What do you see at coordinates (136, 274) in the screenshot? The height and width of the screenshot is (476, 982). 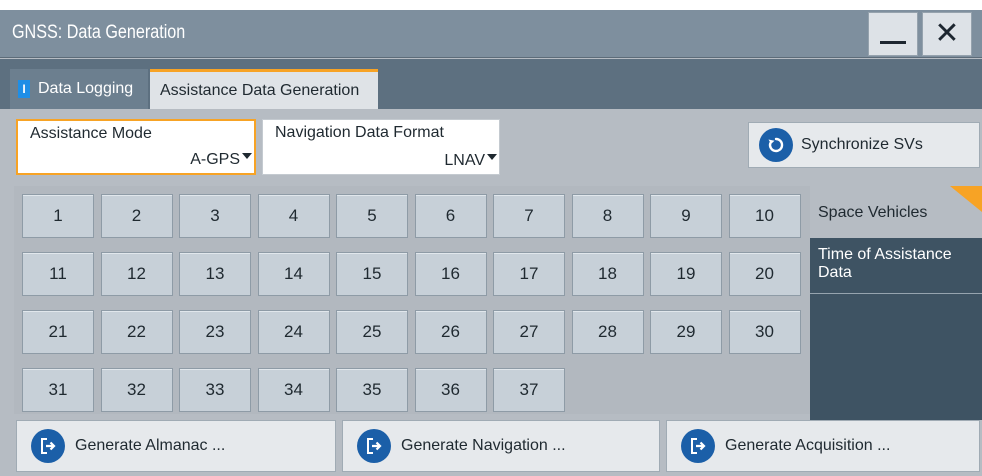 I see `sv-button-12: 12` at bounding box center [136, 274].